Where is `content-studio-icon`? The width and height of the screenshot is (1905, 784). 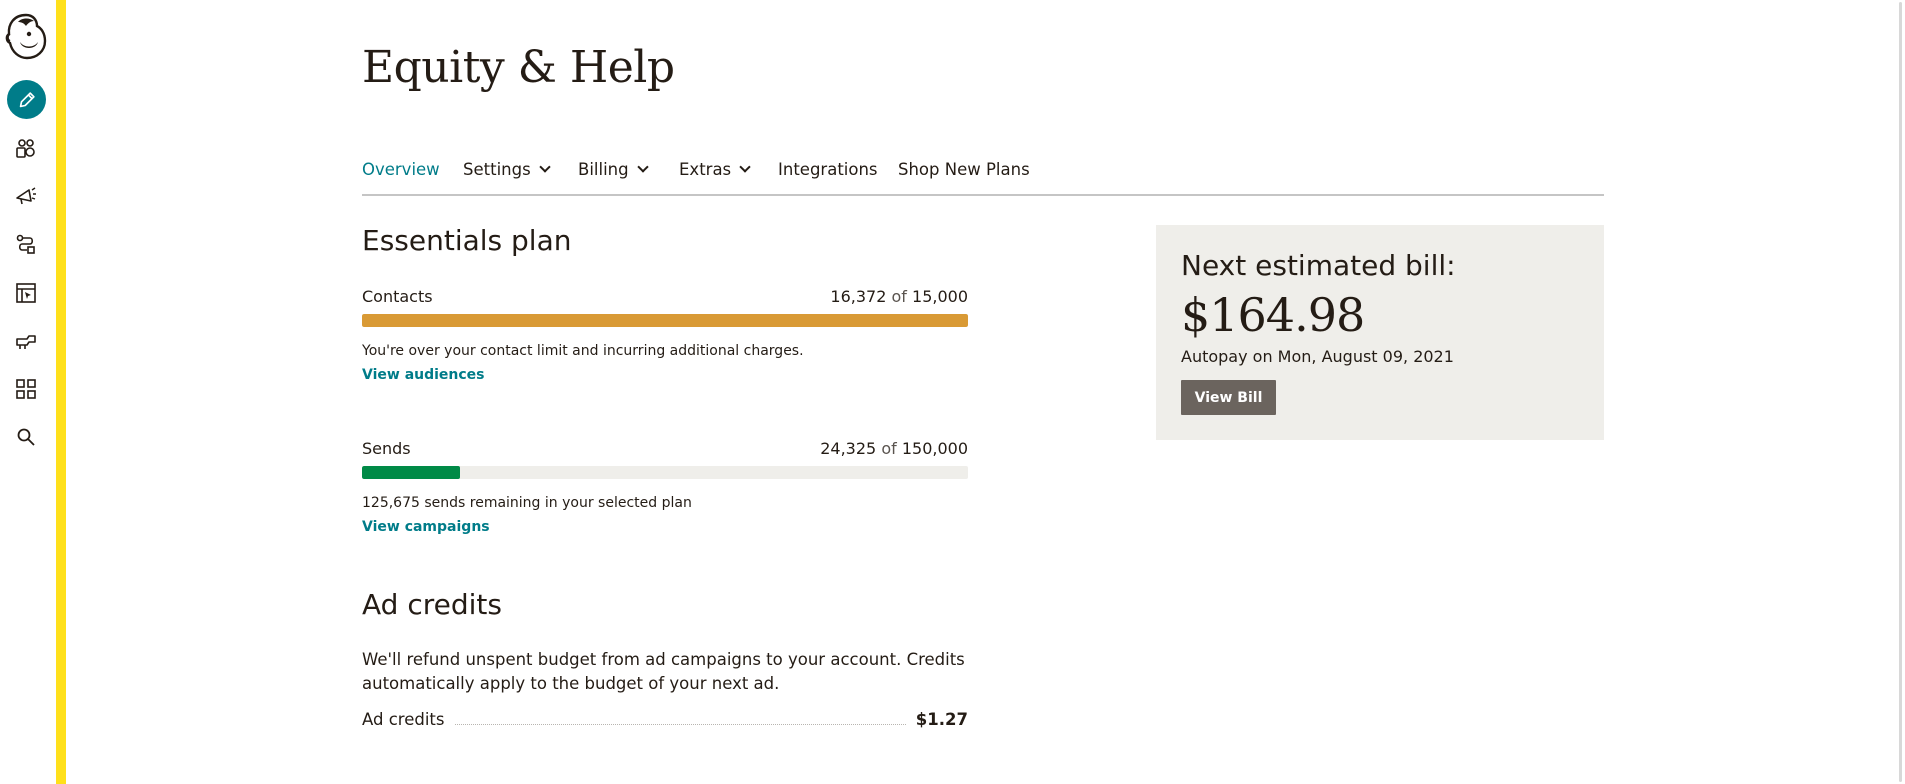 content-studio-icon is located at coordinates (26, 341).